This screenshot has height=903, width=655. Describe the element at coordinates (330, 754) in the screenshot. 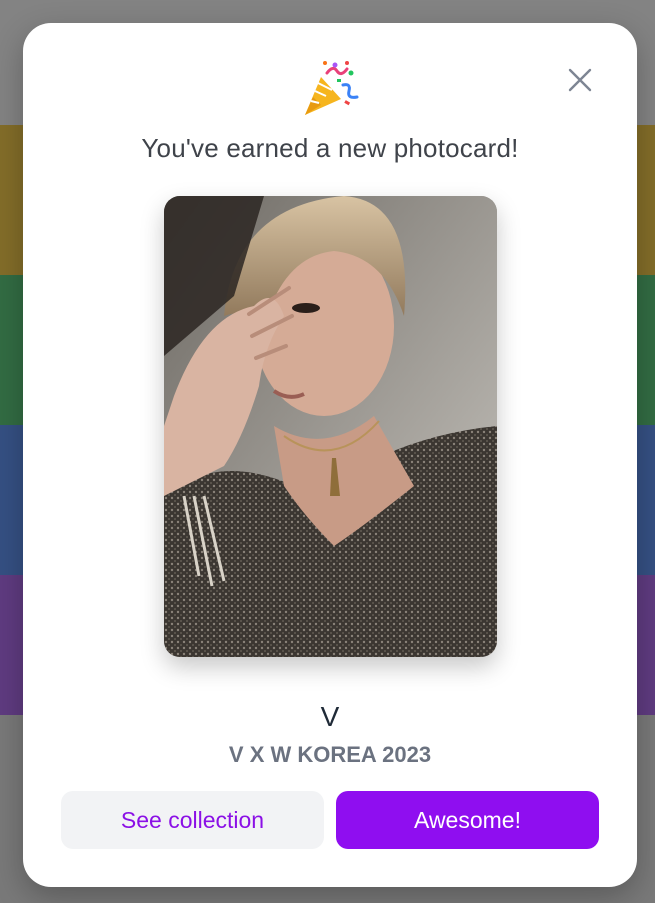

I see `photocard-set-name: V X W KOREA 2023` at that location.